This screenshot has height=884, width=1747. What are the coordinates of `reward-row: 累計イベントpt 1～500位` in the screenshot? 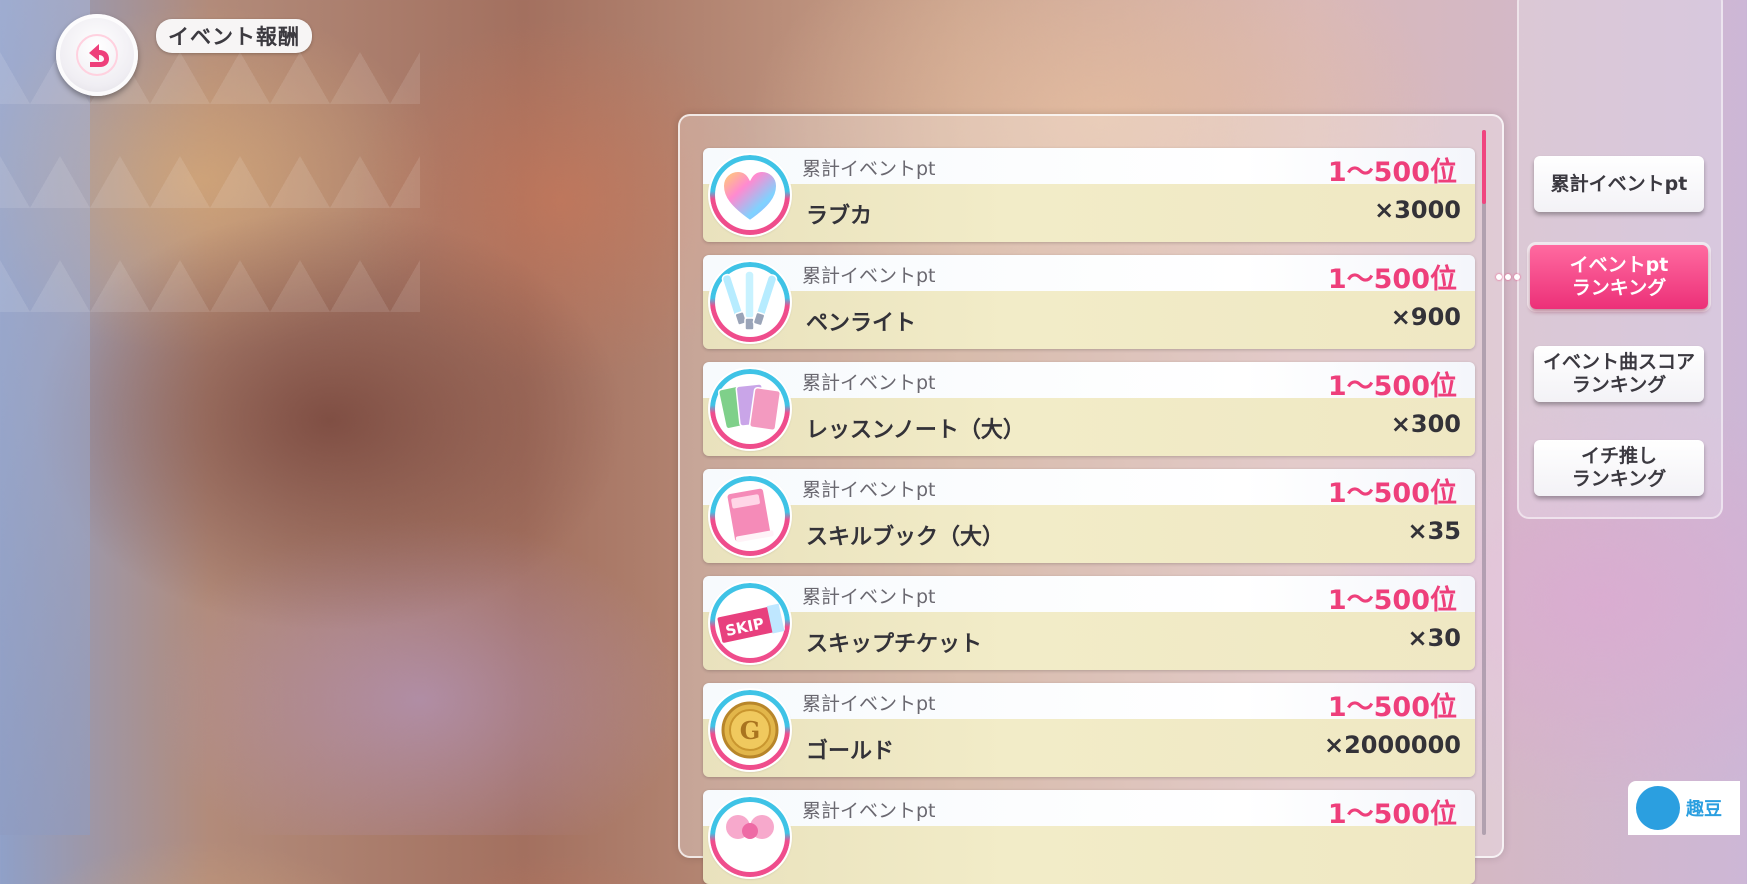 It's located at (1089, 837).